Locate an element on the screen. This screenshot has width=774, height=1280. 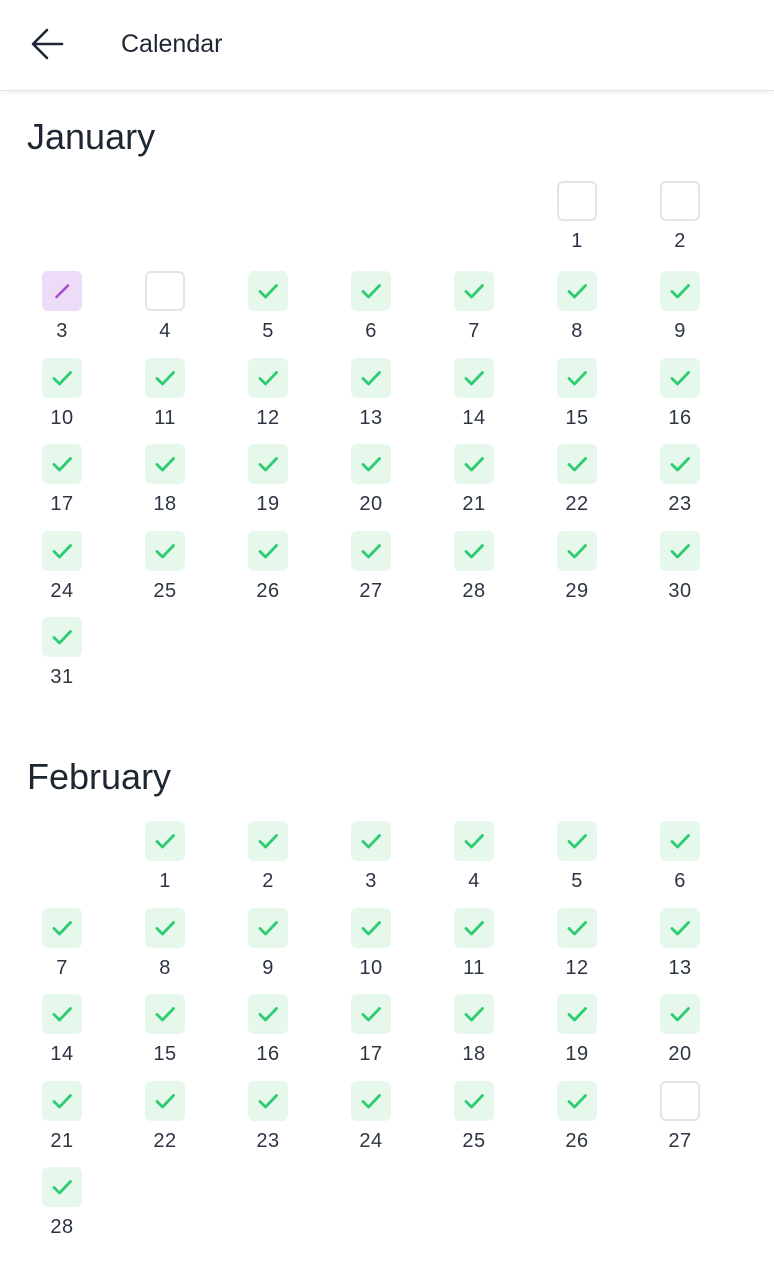
day-cell: 12 is located at coordinates (268, 394).